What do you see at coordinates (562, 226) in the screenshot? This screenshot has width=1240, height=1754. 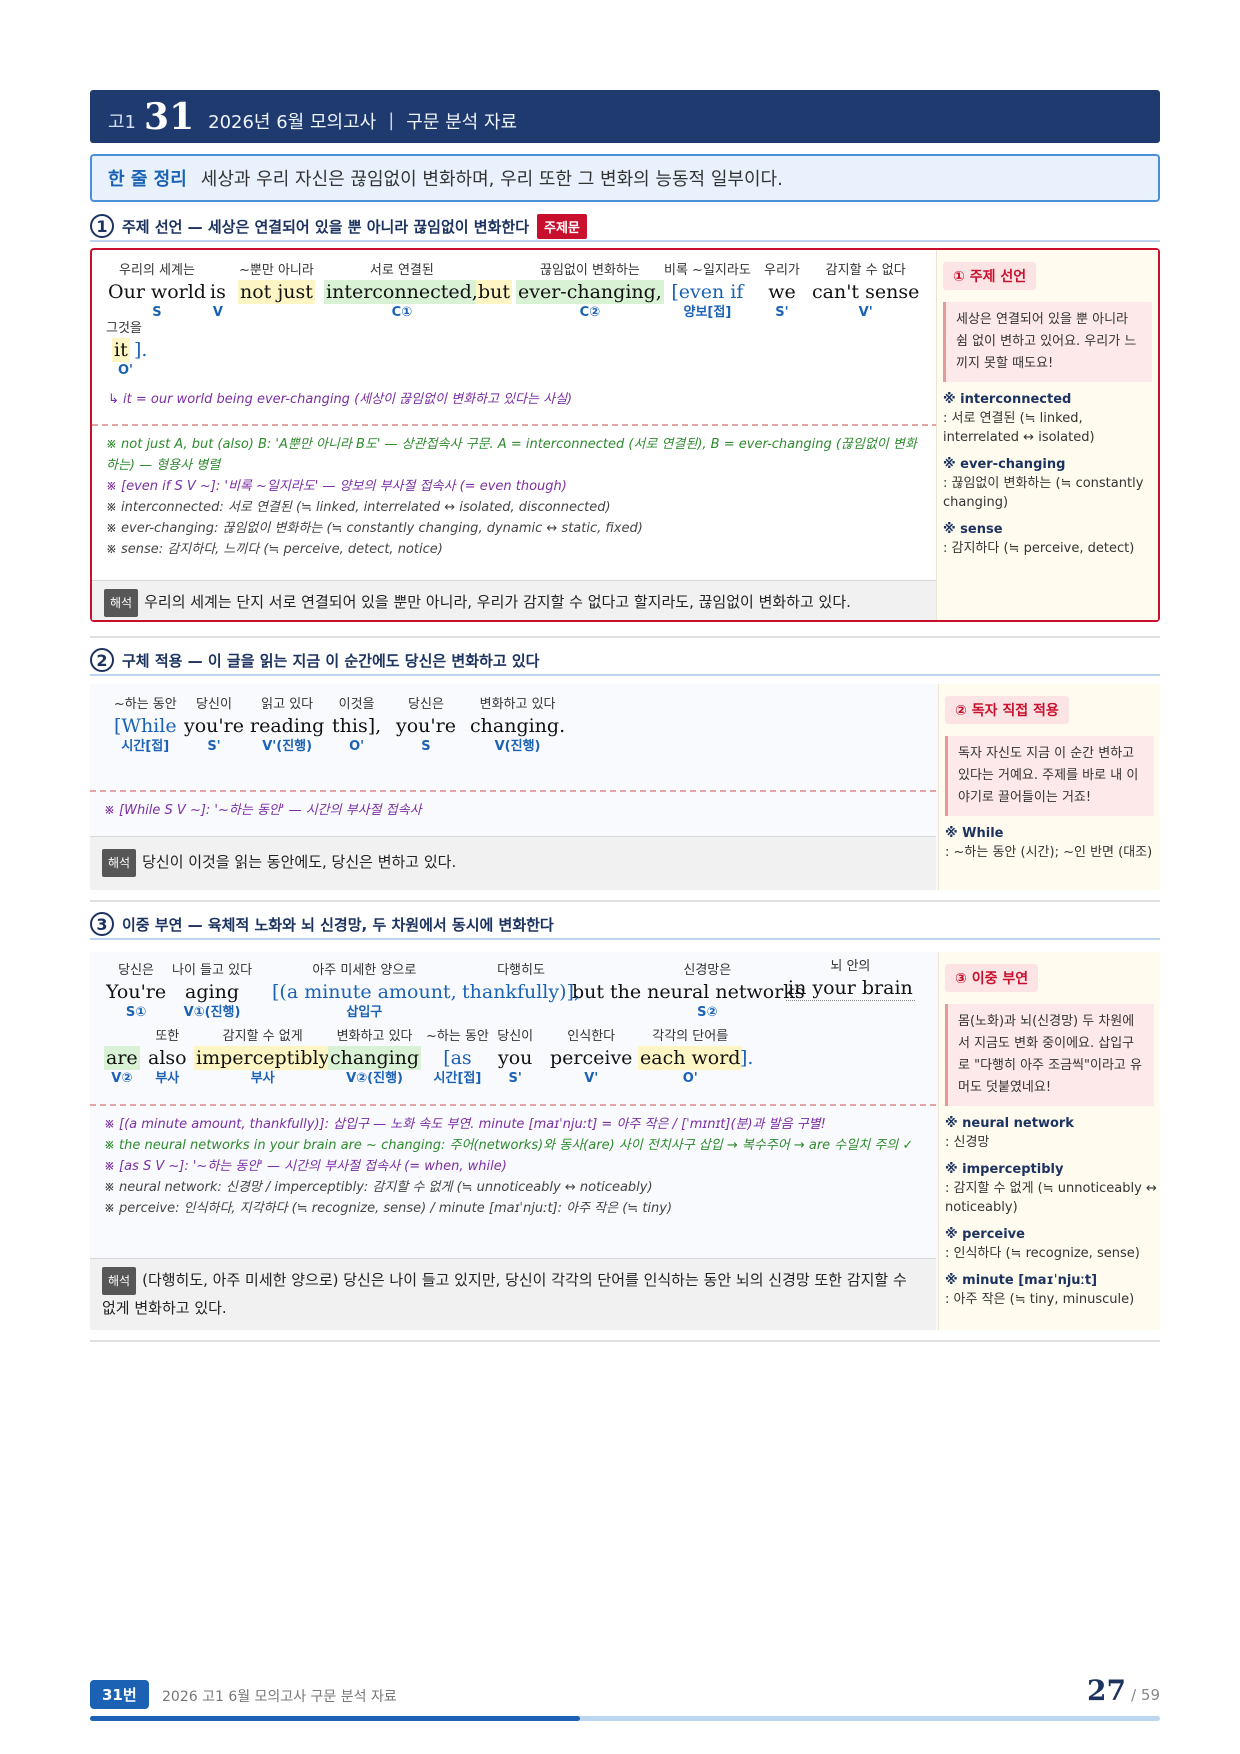 I see `topic-sentence-tag: 주제문` at bounding box center [562, 226].